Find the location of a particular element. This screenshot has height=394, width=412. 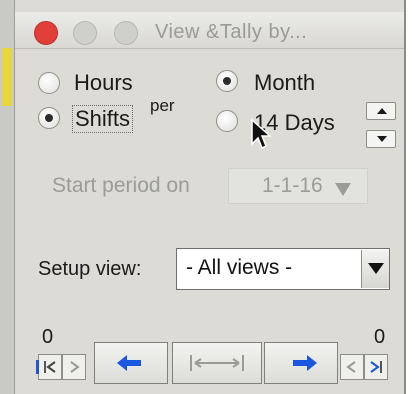

step-back-button is located at coordinates (50, 367).